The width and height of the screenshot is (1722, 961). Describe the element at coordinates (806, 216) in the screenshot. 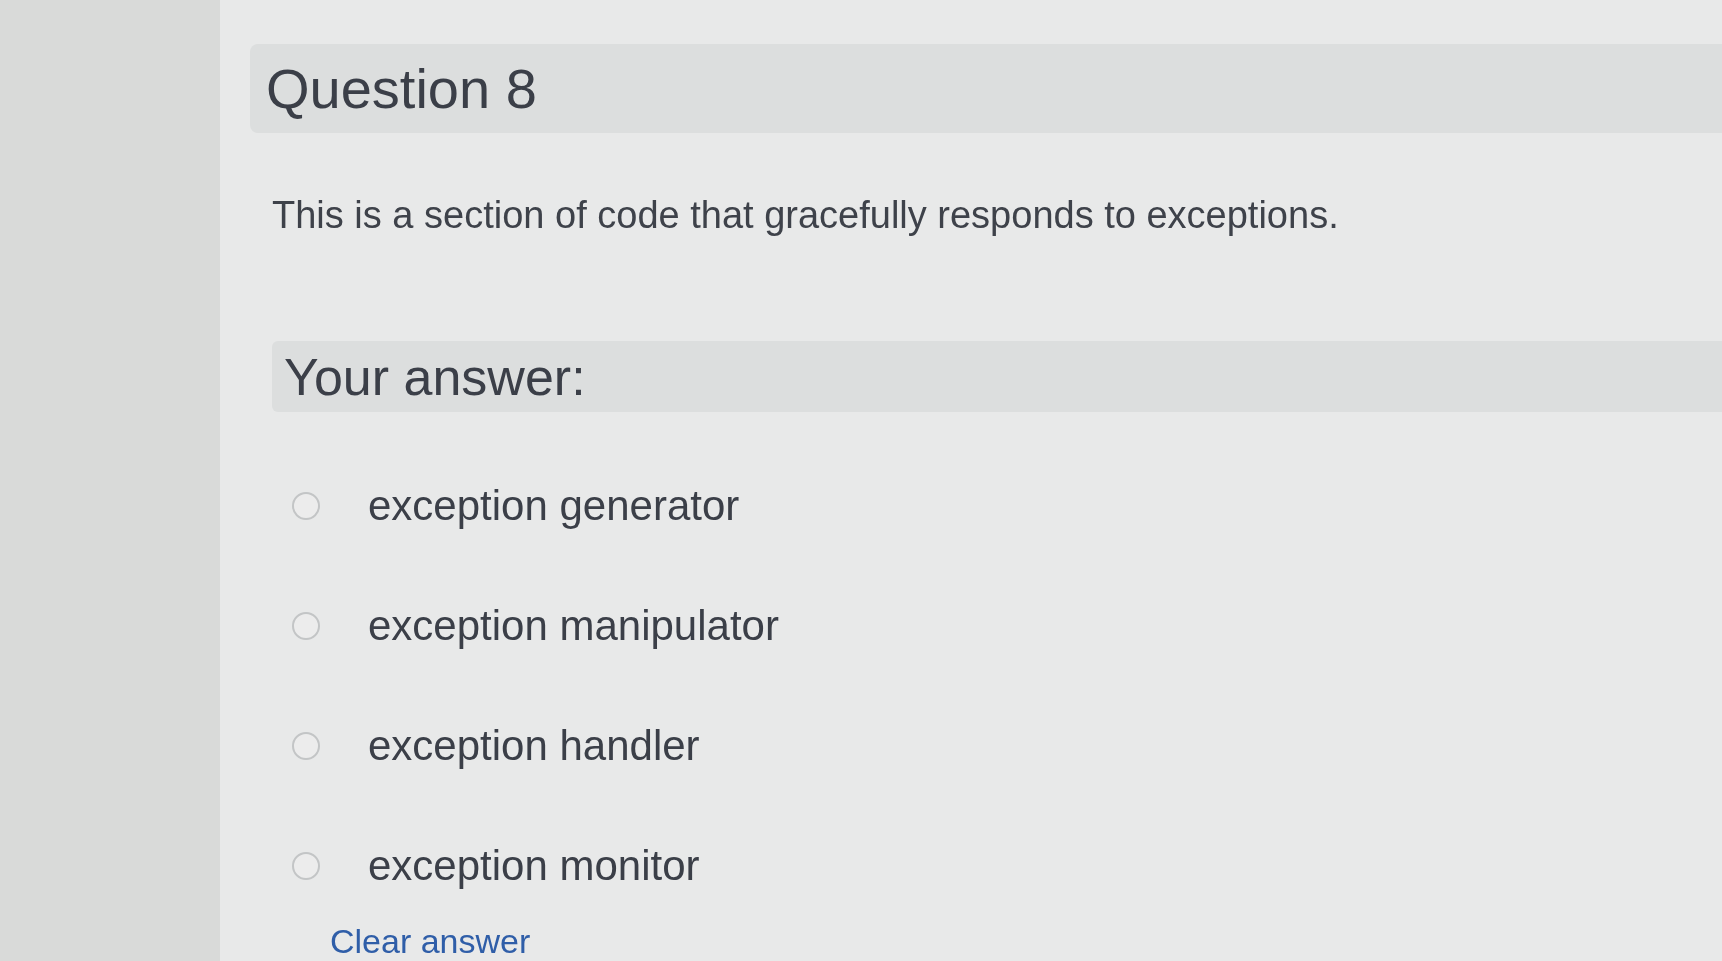

I see `question-text: This is a section of code that gracefully responds to exceptions.` at that location.